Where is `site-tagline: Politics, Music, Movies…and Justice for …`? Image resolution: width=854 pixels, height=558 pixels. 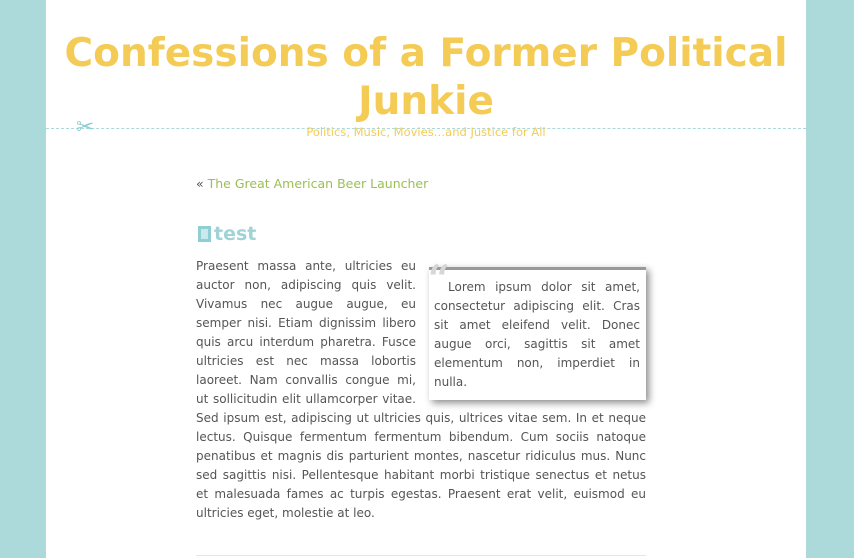
site-tagline: Politics, Music, Movies…and Justice for … is located at coordinates (426, 132).